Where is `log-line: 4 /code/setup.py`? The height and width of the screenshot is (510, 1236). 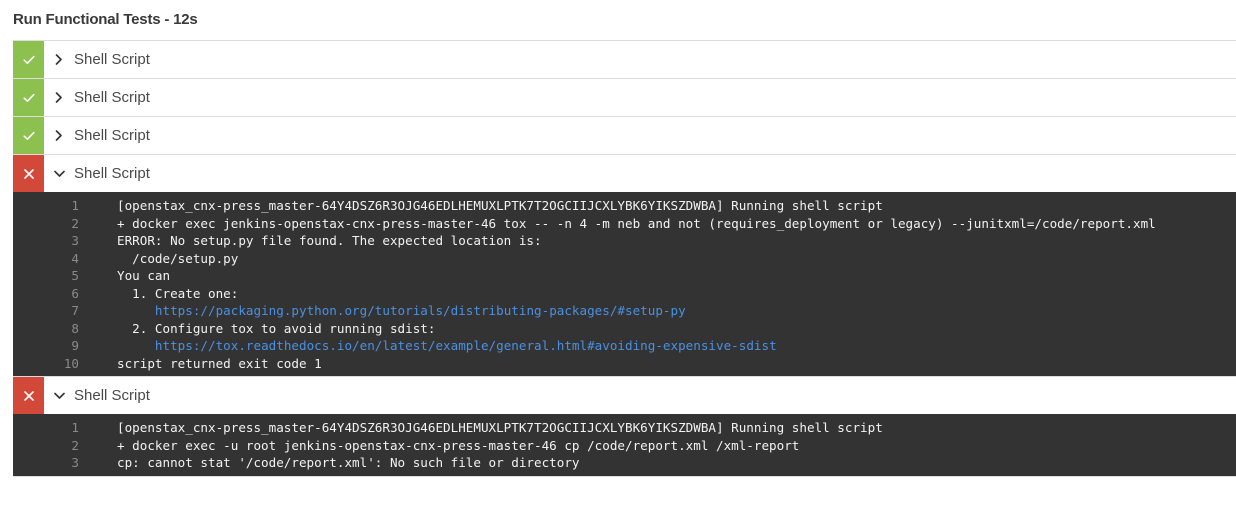
log-line: 4 /code/setup.py is located at coordinates (624, 259).